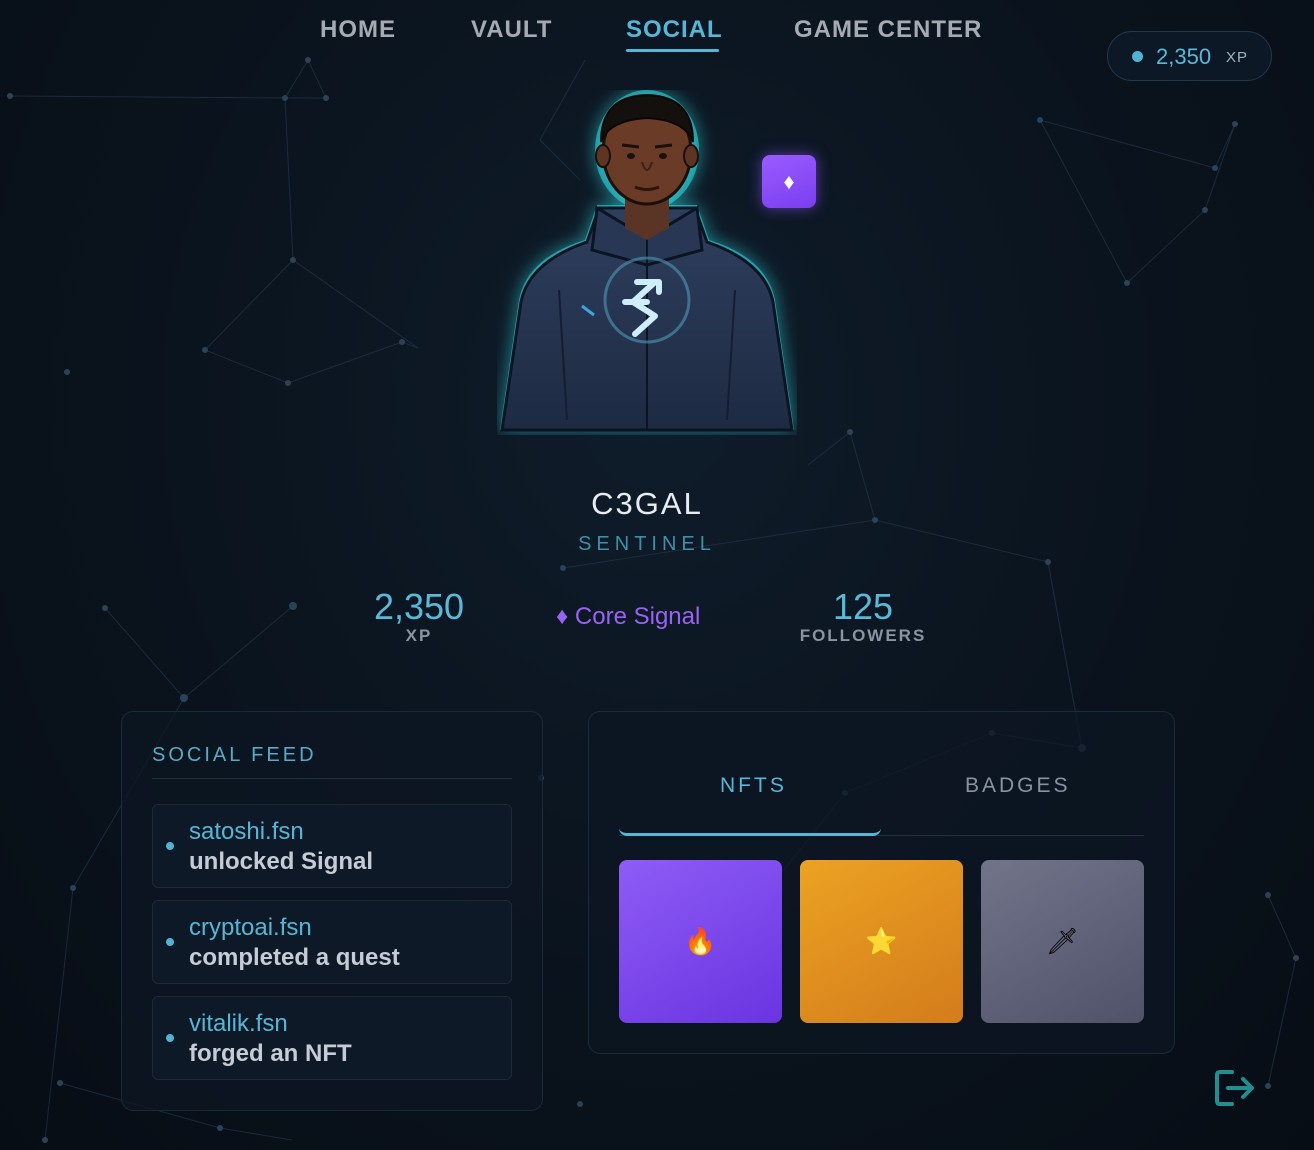 This screenshot has width=1314, height=1150. What do you see at coordinates (246, 832) in the screenshot?
I see `feed-item-user: satoshi.fsn` at bounding box center [246, 832].